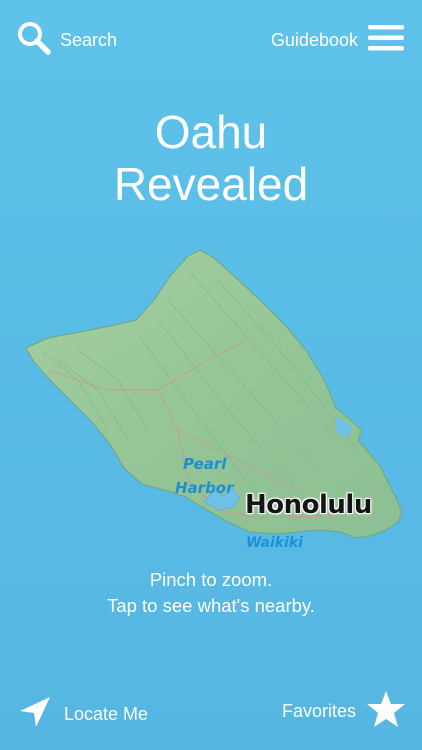 This screenshot has height=750, width=422. Describe the element at coordinates (211, 579) in the screenshot. I see `hint-line-1: Pinch to zoom.` at that location.